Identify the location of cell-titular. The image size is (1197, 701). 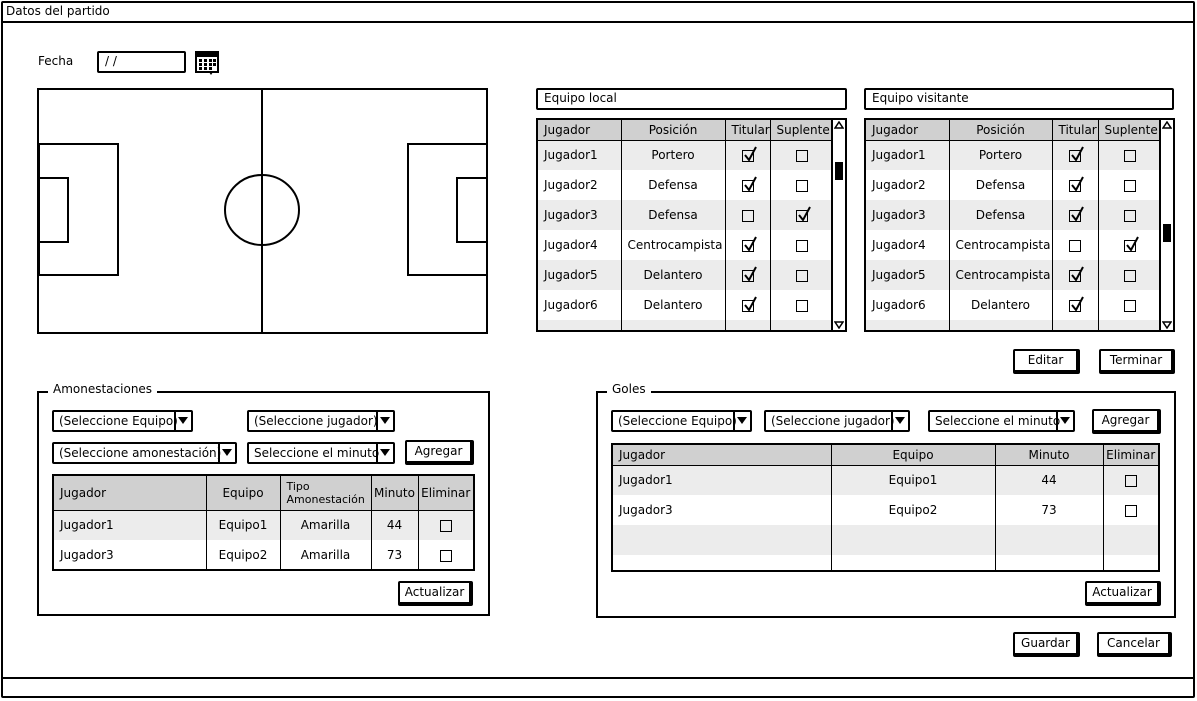
(748, 185).